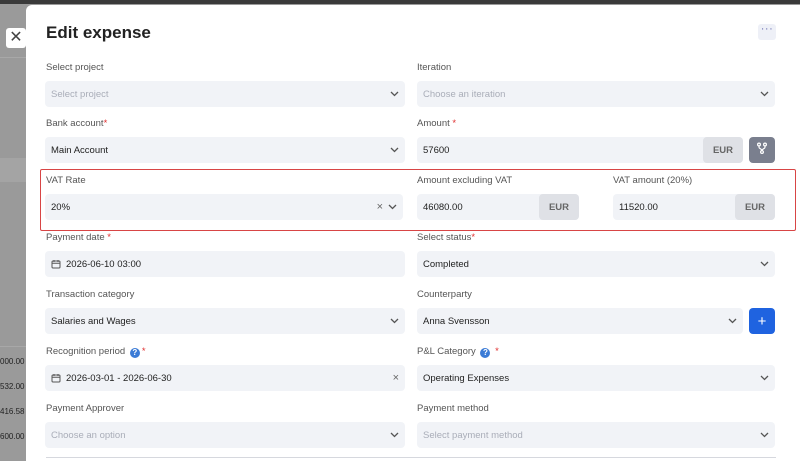 The height and width of the screenshot is (461, 800). What do you see at coordinates (80, 150) in the screenshot?
I see `bank-account-value: Main Account` at bounding box center [80, 150].